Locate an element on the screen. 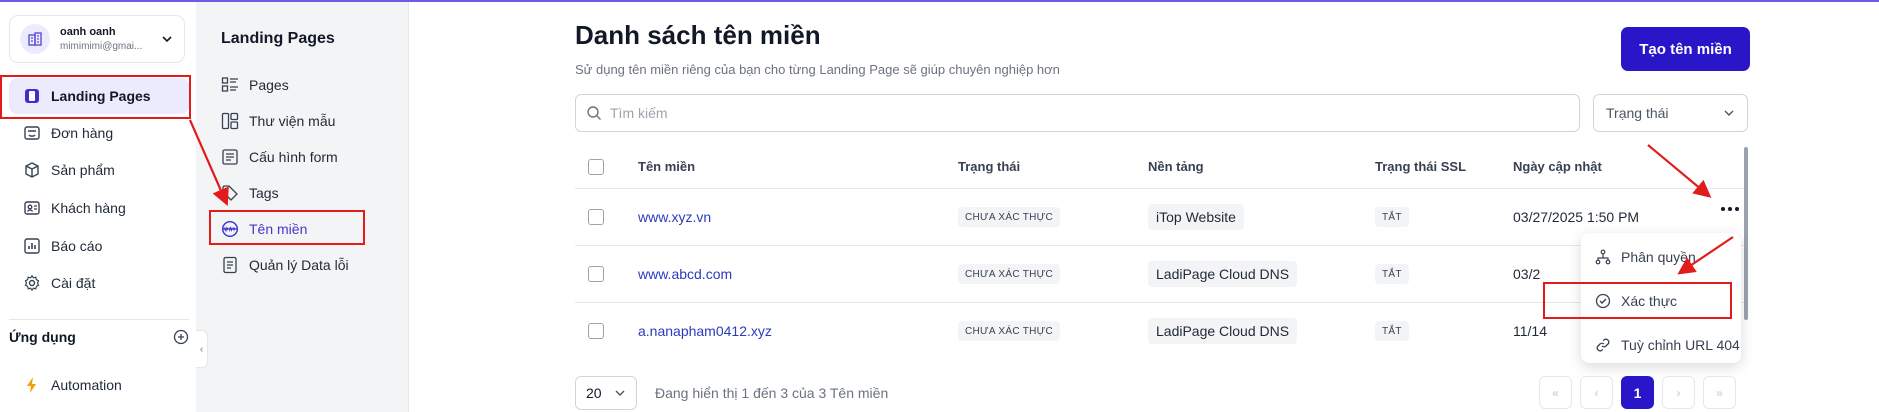 The width and height of the screenshot is (1879, 412). pages-list-icon is located at coordinates (229, 84).